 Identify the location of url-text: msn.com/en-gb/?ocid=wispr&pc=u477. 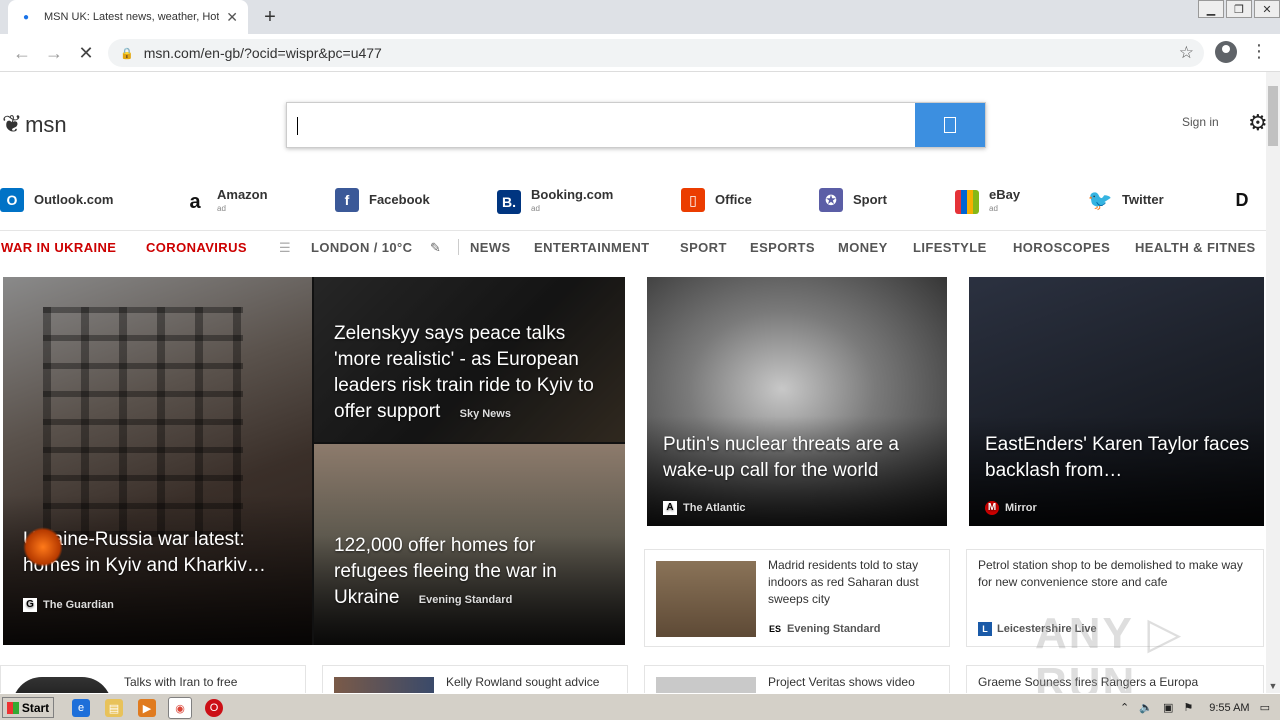
(262, 53).